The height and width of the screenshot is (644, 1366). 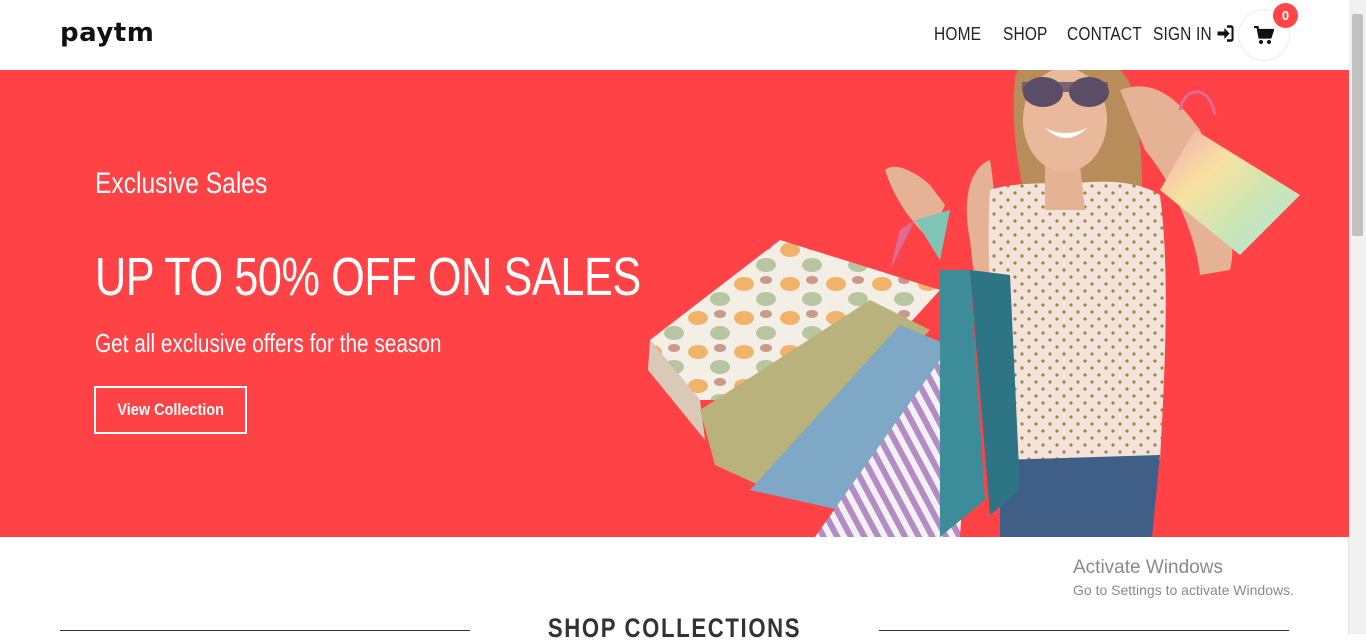 I want to click on shop-collections-title: SHOP COLLECTIONS, so click(x=674, y=628).